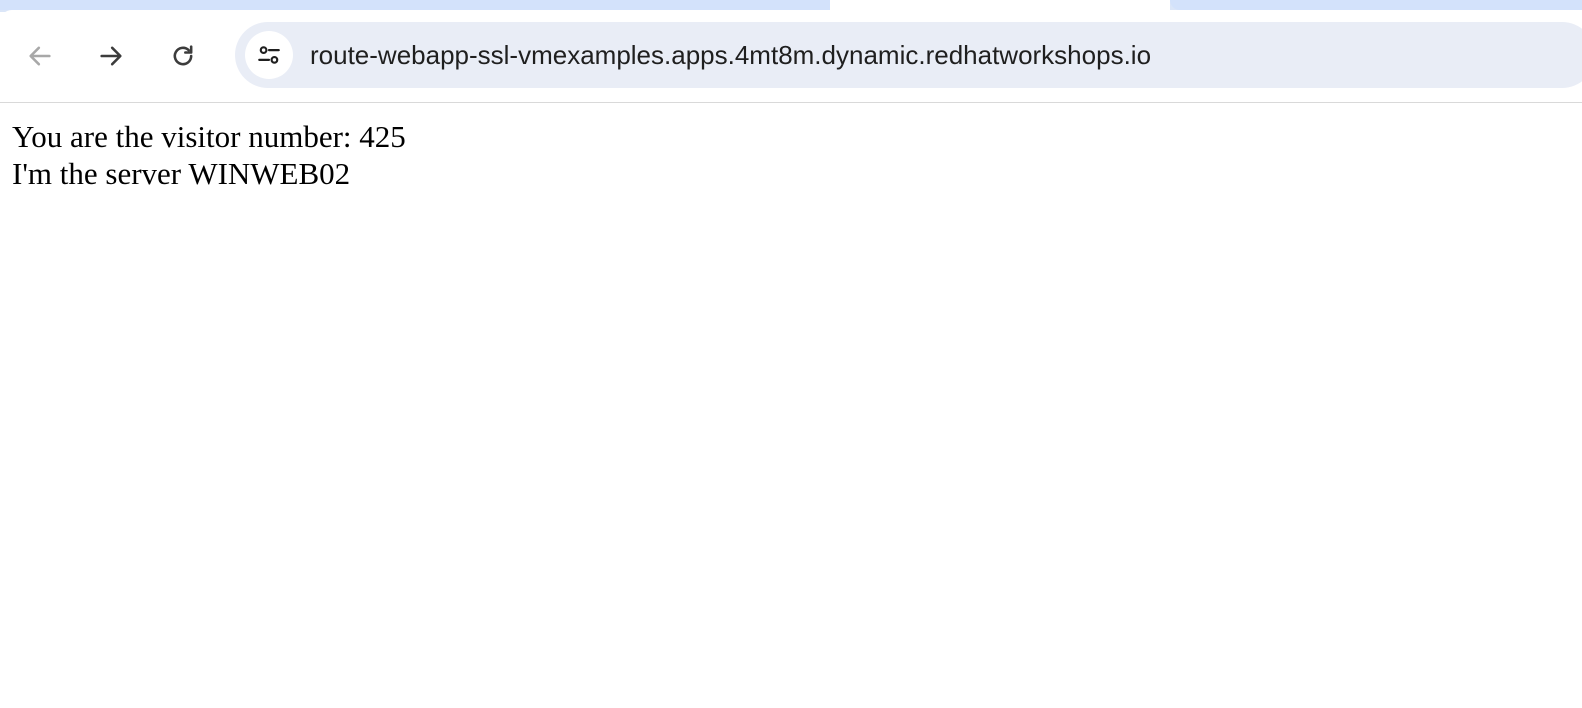 The width and height of the screenshot is (1582, 708). What do you see at coordinates (209, 136) in the screenshot?
I see `visitor-count-text: You are the visitor number: 425` at bounding box center [209, 136].